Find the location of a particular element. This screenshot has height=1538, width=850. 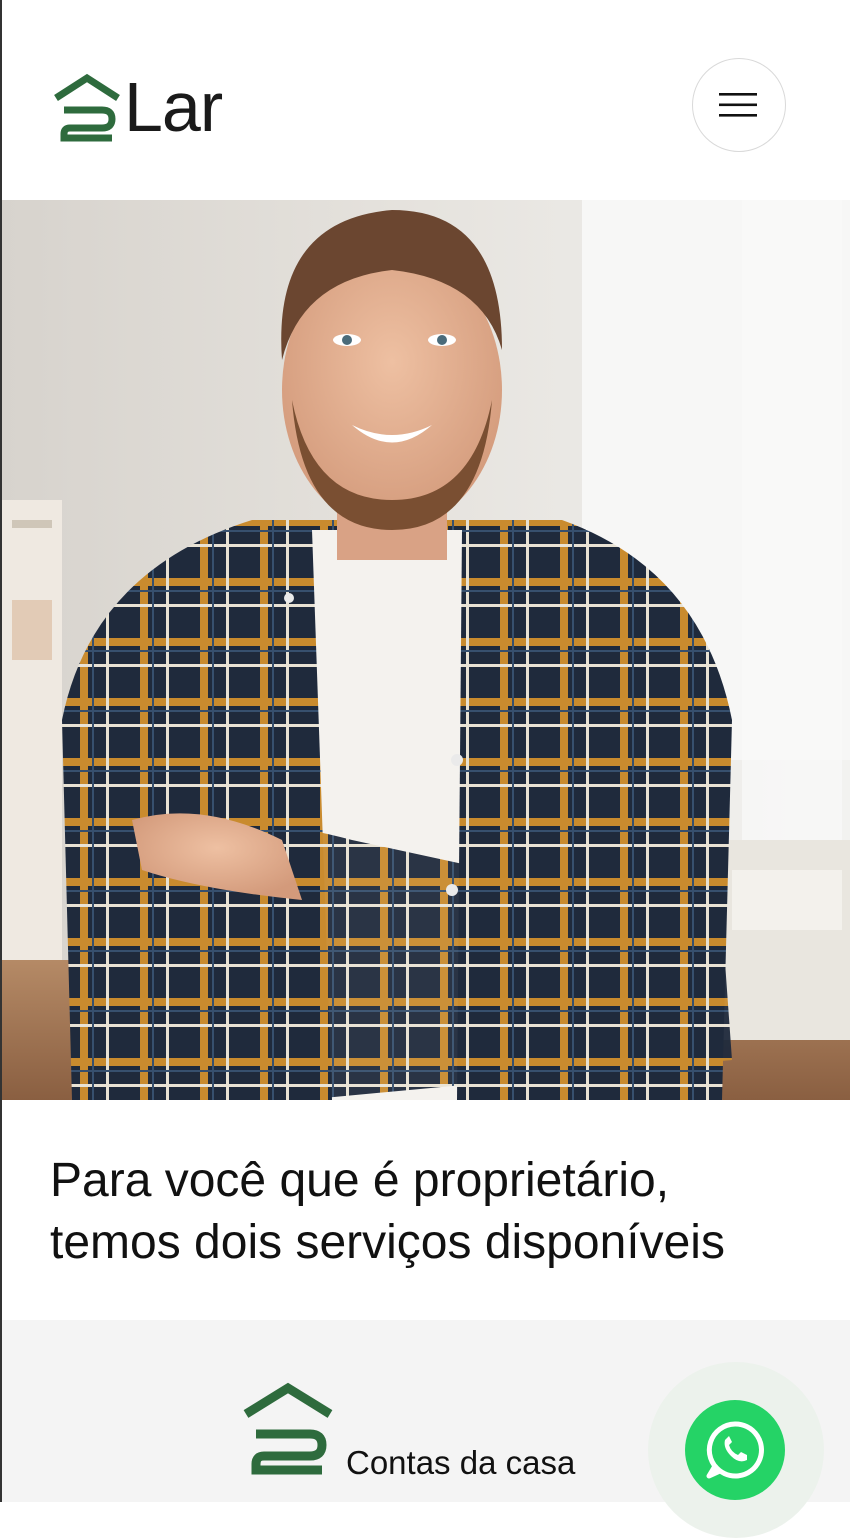

hamburger-icon is located at coordinates (738, 105).